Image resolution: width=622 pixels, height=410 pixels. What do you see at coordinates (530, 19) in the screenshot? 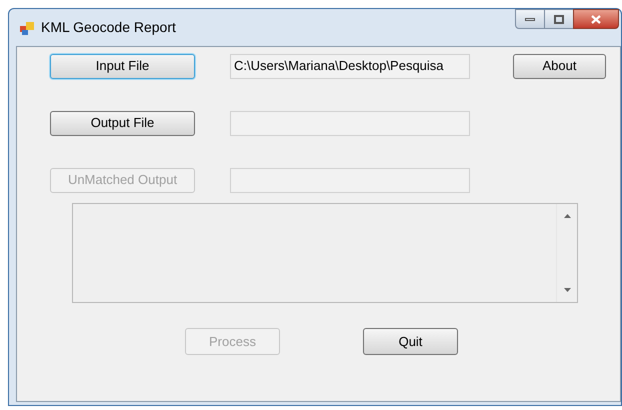
I see `minimize-button` at bounding box center [530, 19].